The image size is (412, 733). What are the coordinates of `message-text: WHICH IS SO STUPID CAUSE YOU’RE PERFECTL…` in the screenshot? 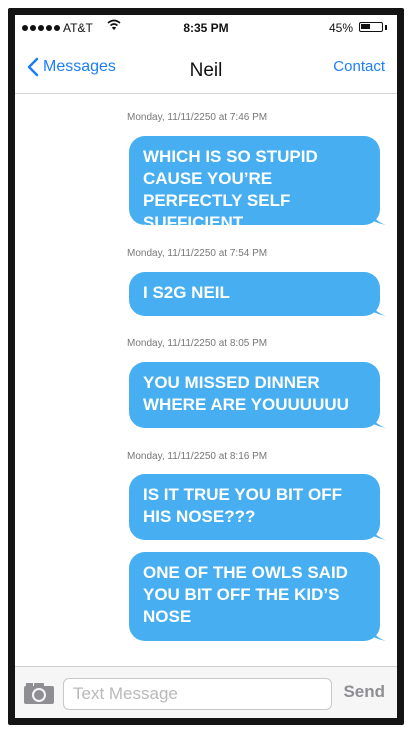 It's located at (230, 189).